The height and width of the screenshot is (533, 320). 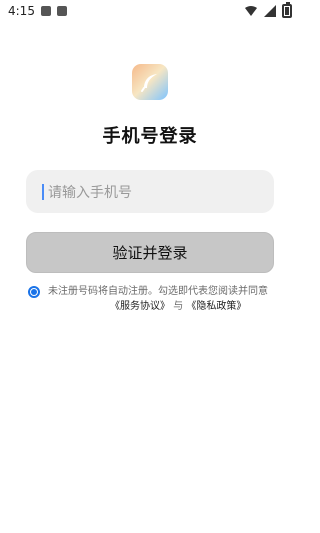 I want to click on feather-icon, so click(x=149, y=83).